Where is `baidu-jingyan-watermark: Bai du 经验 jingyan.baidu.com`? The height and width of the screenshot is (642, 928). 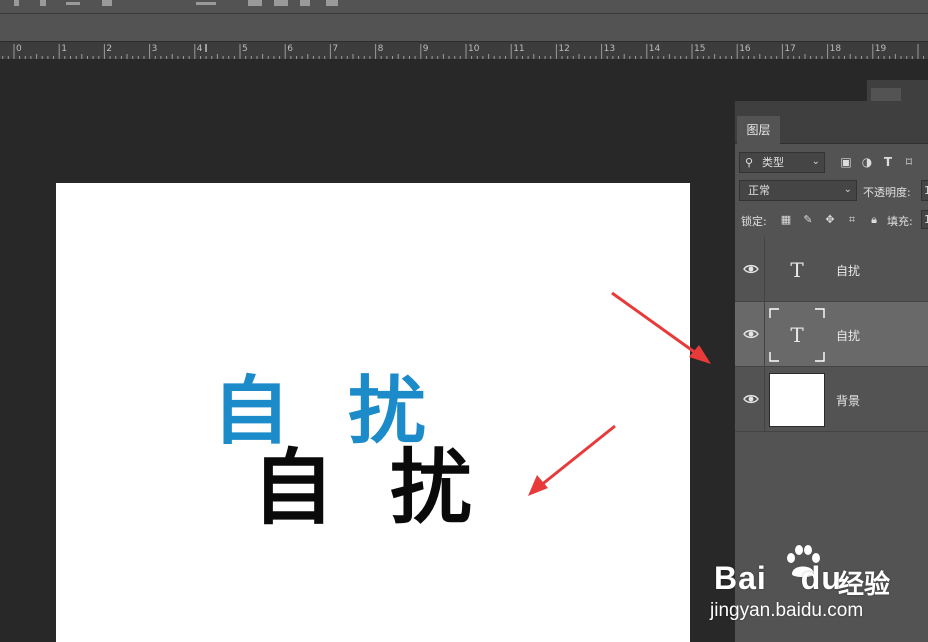 baidu-jingyan-watermark: Bai du 经验 jingyan.baidu.com is located at coordinates (819, 593).